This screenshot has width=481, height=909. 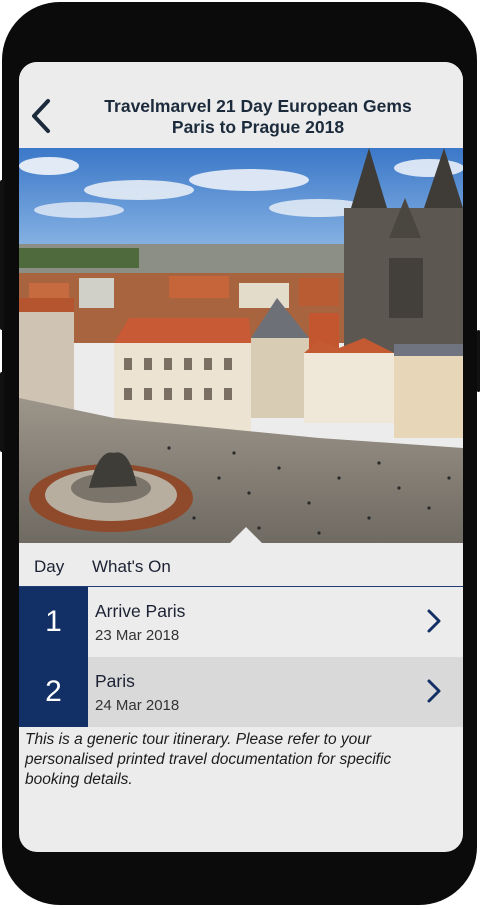 I want to click on page-title-line2: Paris to Prague 2018, so click(x=258, y=127).